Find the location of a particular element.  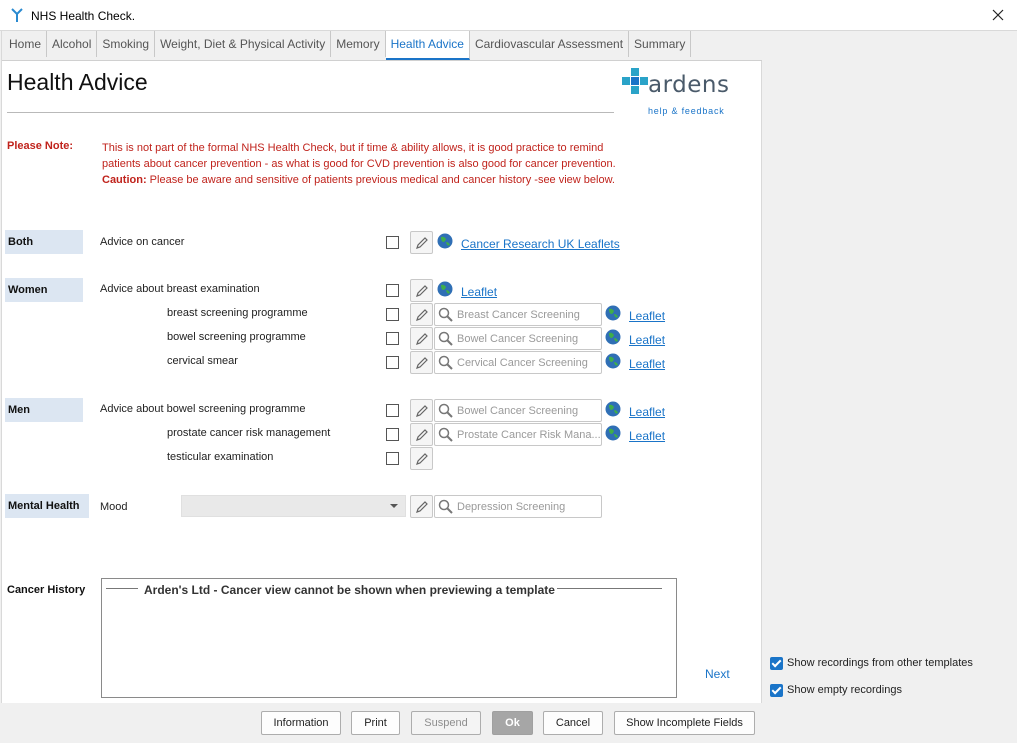

print-button: Print is located at coordinates (375, 723).